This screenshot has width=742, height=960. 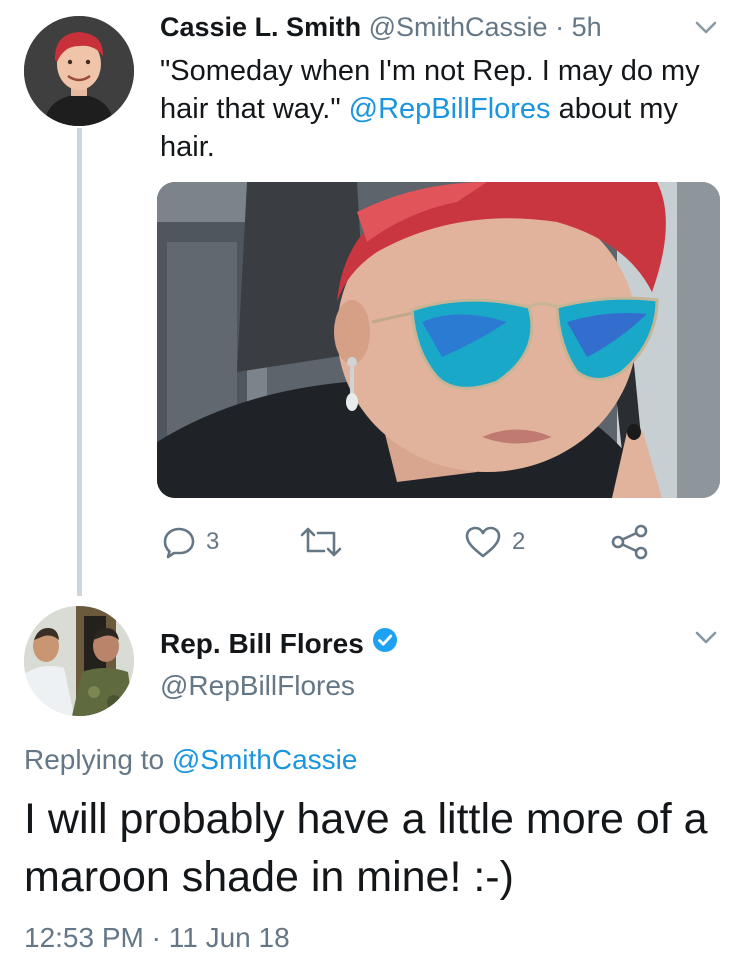 What do you see at coordinates (483, 542) in the screenshot?
I see `heart-icon` at bounding box center [483, 542].